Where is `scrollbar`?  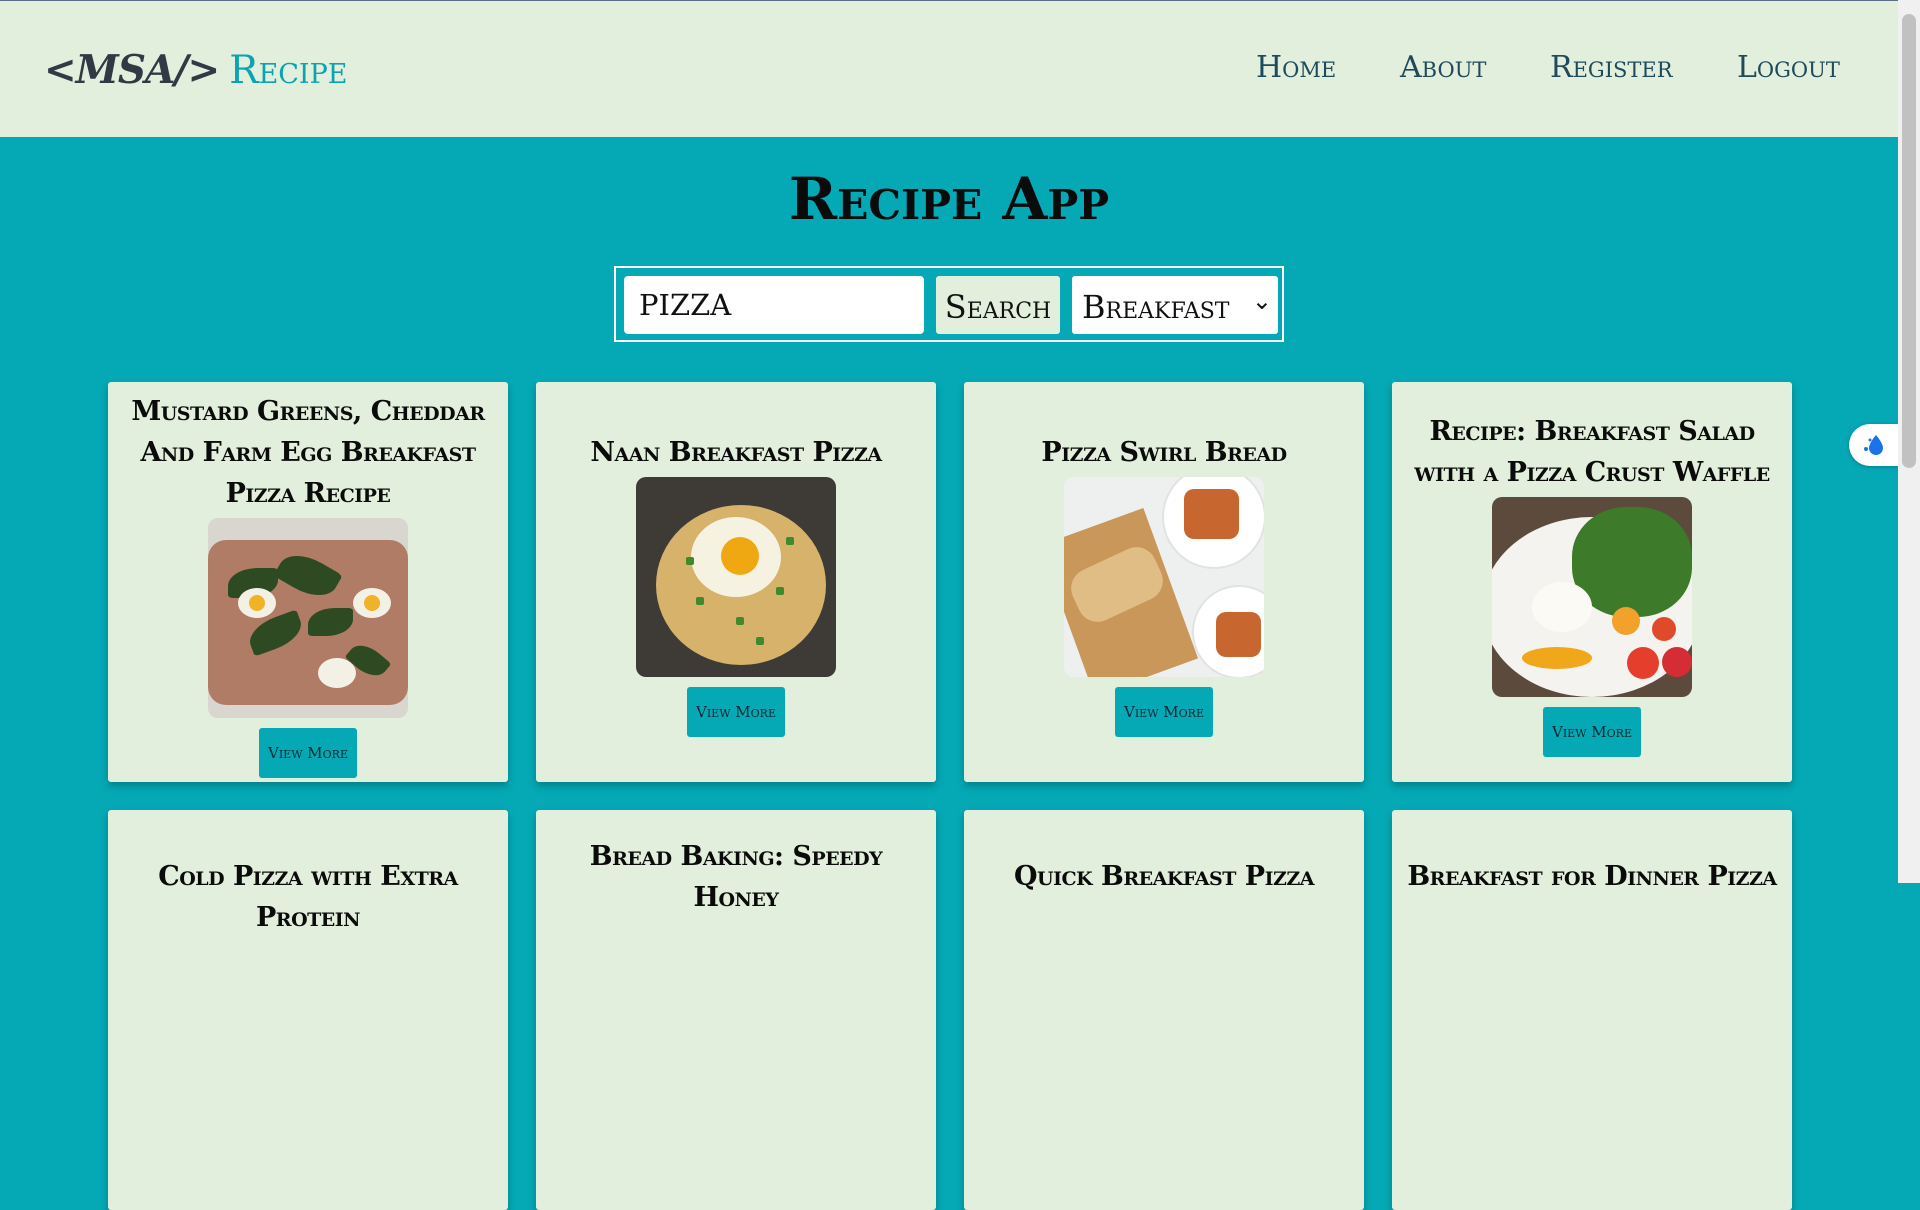
scrollbar is located at coordinates (1909, 441).